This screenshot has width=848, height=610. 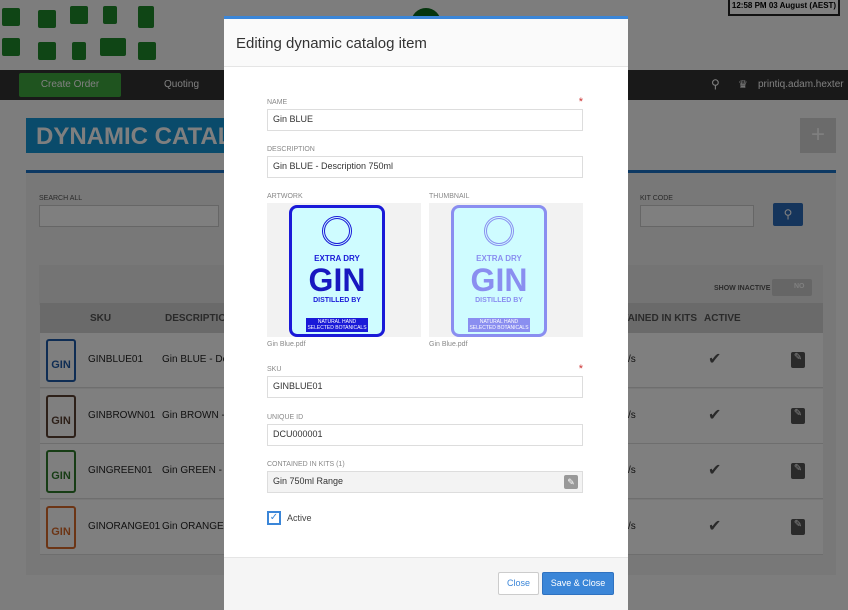 What do you see at coordinates (285, 196) in the screenshot?
I see `artwork-label: ARTWORK` at bounding box center [285, 196].